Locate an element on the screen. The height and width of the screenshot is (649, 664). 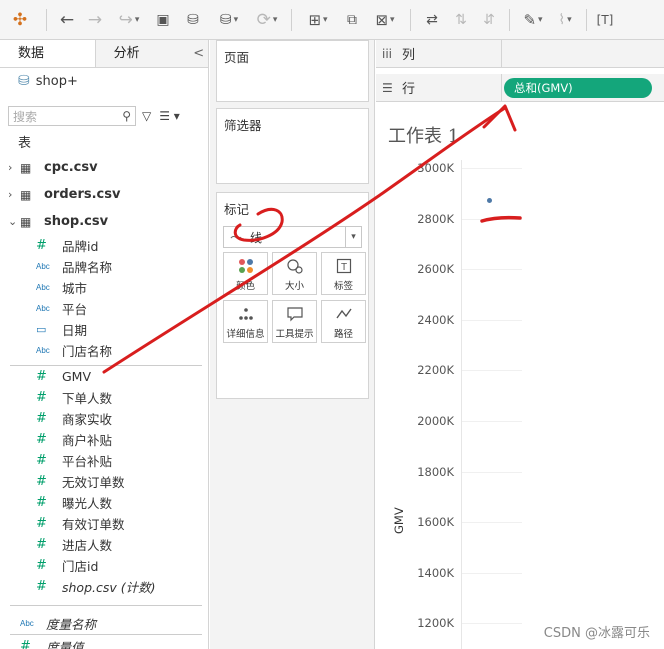
pages-title: 页面 is located at coordinates (237, 57).